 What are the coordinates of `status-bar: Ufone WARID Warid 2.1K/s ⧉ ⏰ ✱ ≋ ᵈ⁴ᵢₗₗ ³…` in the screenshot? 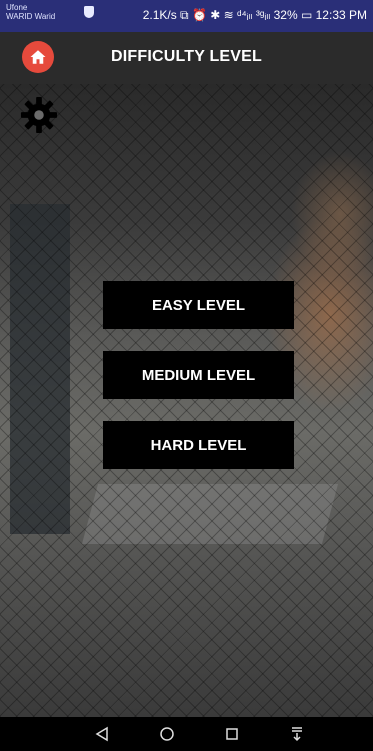 It's located at (186, 16).